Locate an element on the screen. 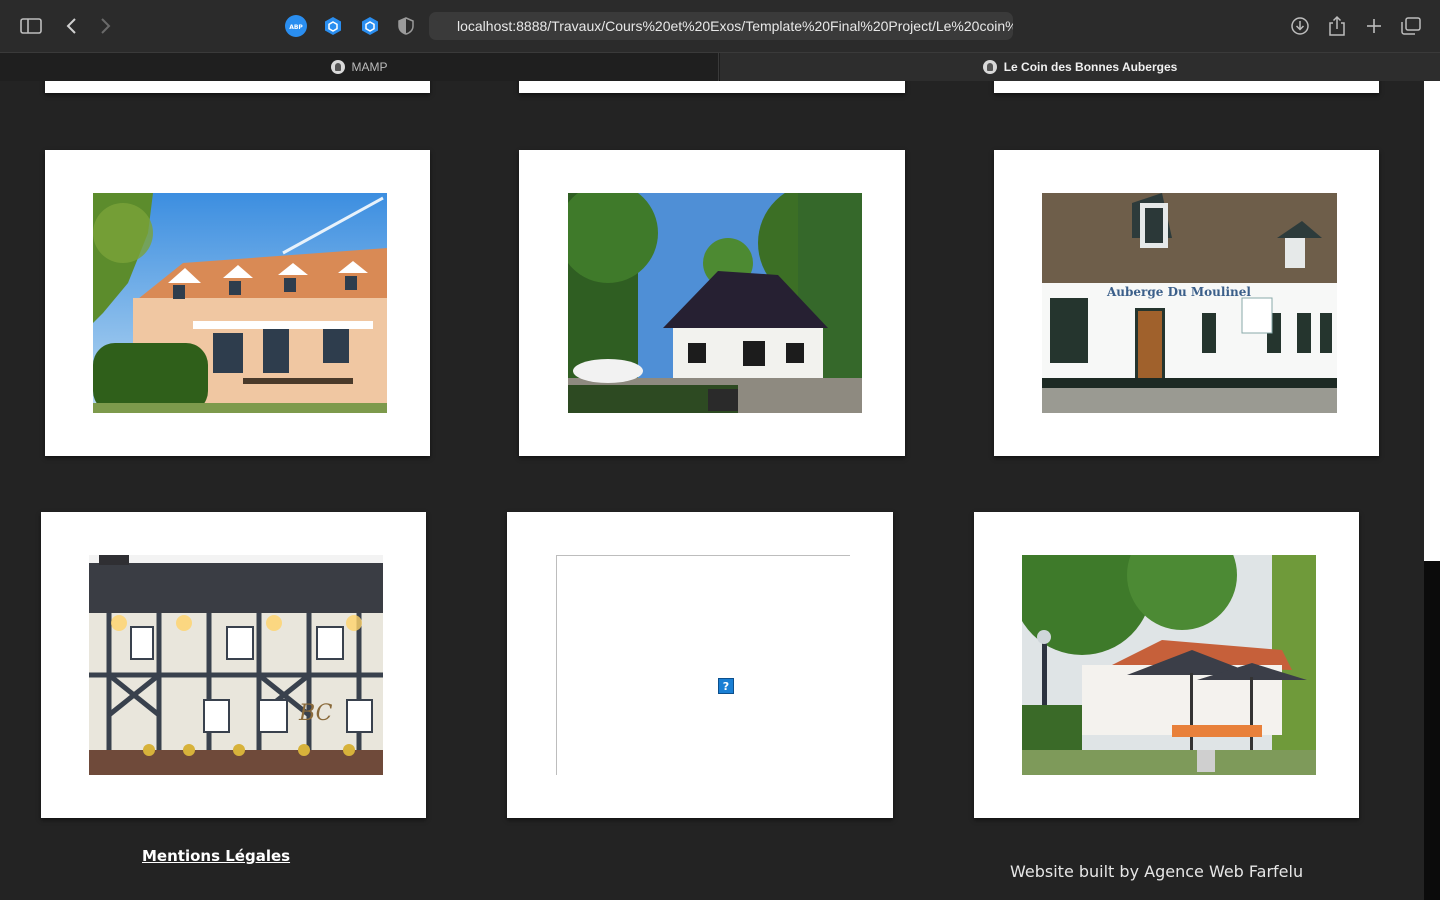  tab-label: MAMP is located at coordinates (369, 67).